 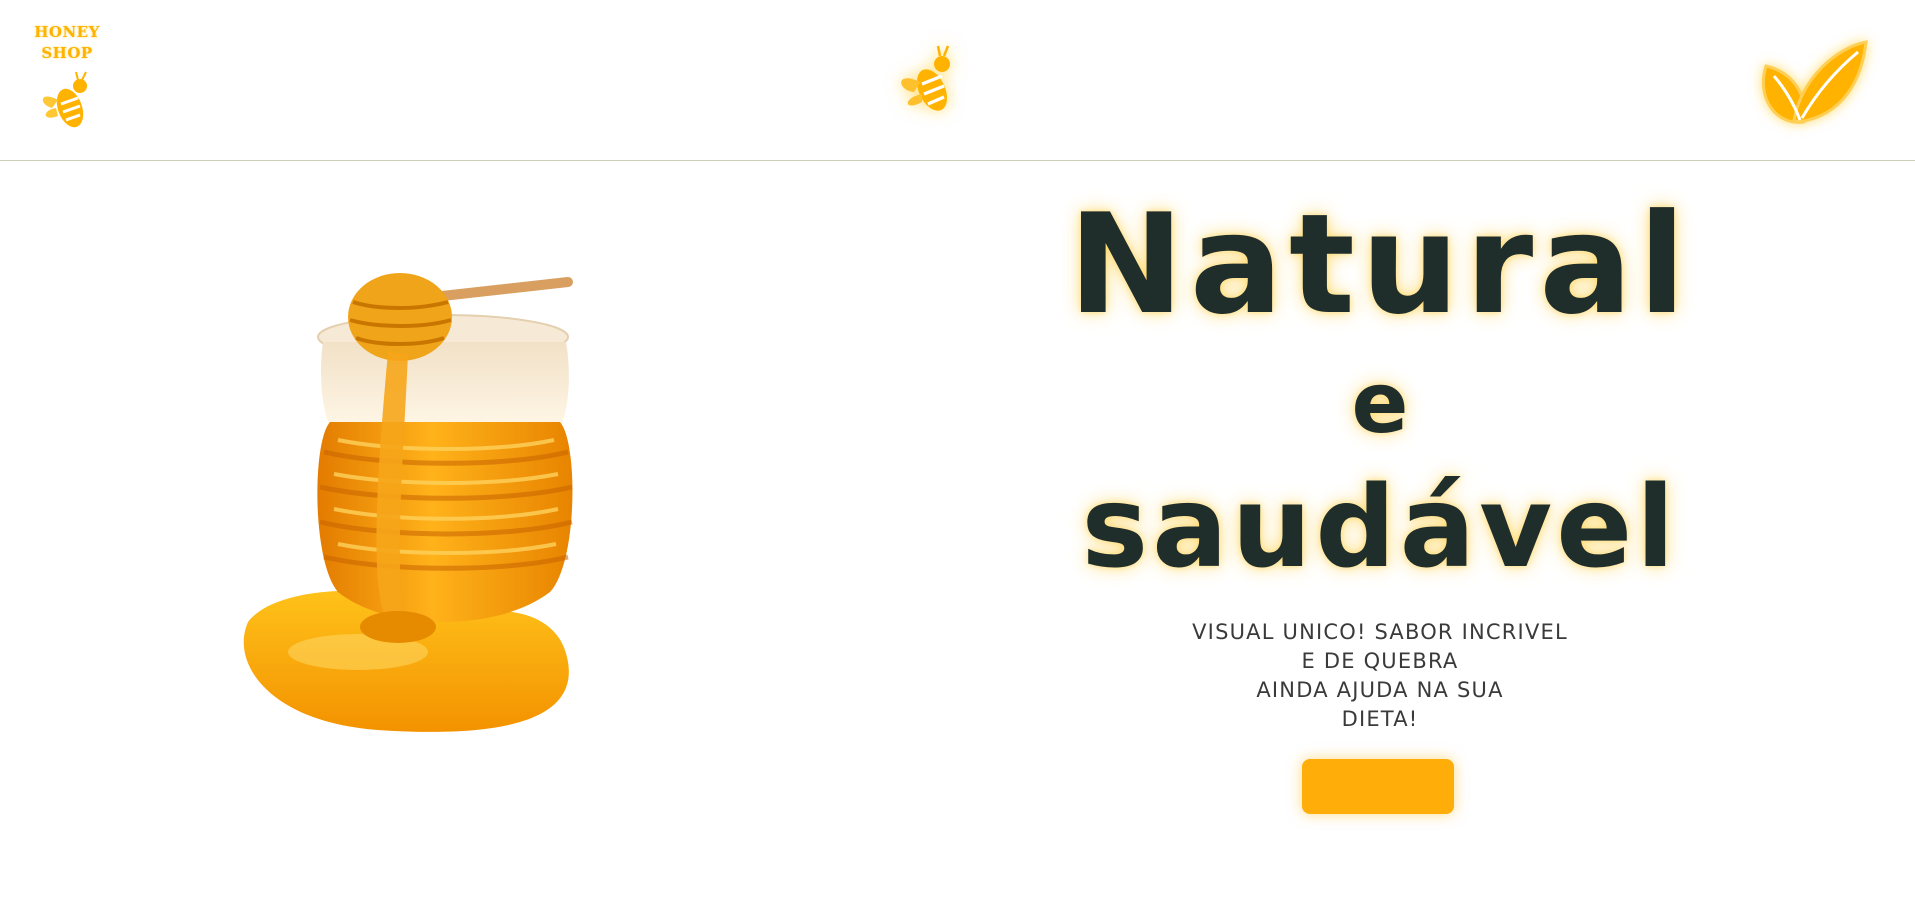 What do you see at coordinates (1380, 403) in the screenshot?
I see `hero-title-line-2: e` at bounding box center [1380, 403].